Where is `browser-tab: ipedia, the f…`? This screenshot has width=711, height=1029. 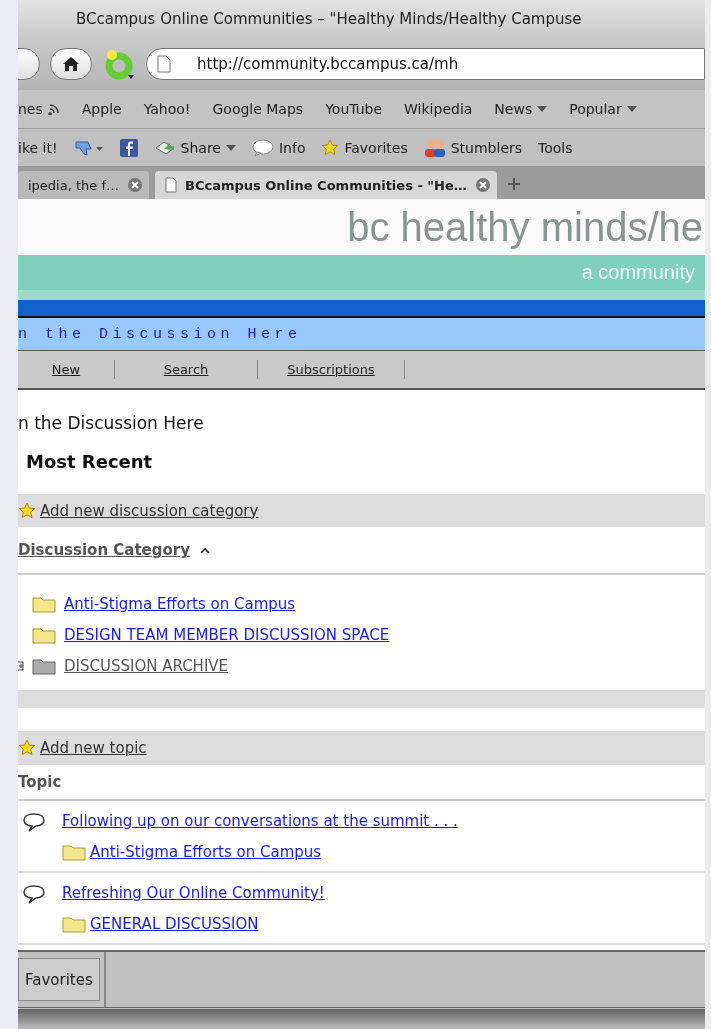
browser-tab: ipedia, the f… is located at coordinates (83, 185).